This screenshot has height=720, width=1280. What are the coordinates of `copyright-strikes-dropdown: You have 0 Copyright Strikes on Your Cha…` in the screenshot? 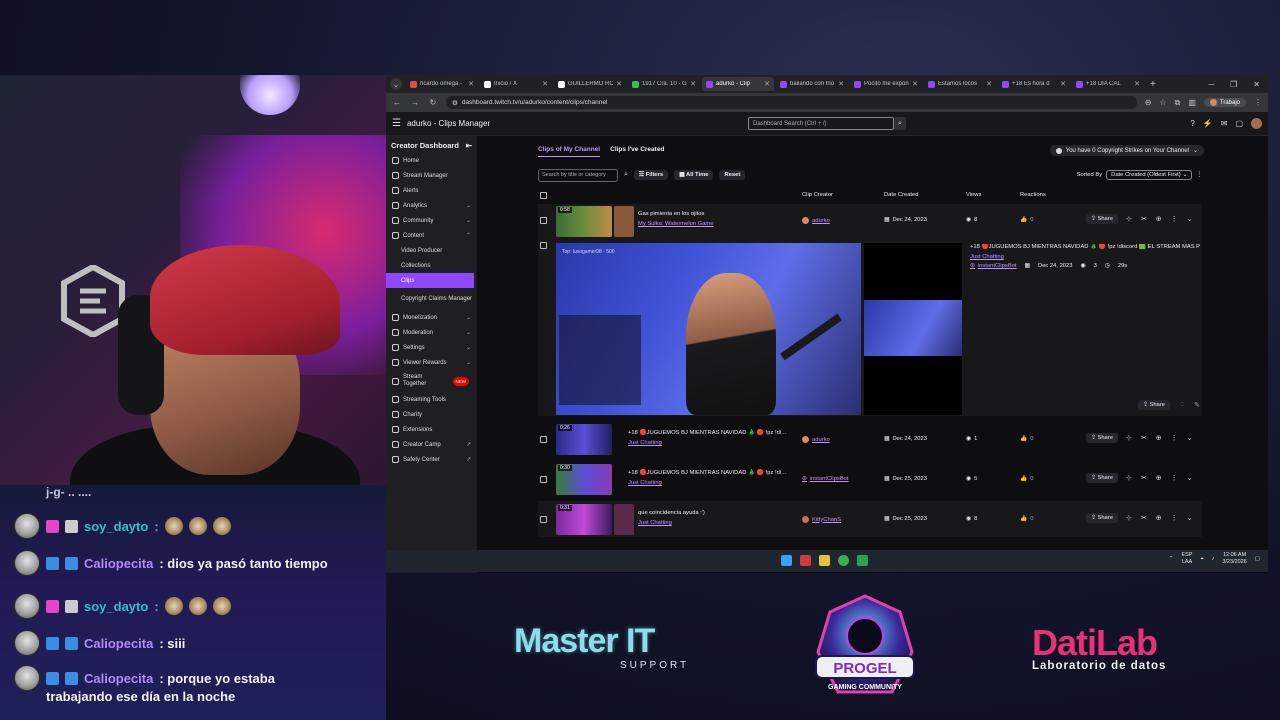 It's located at (1126, 150).